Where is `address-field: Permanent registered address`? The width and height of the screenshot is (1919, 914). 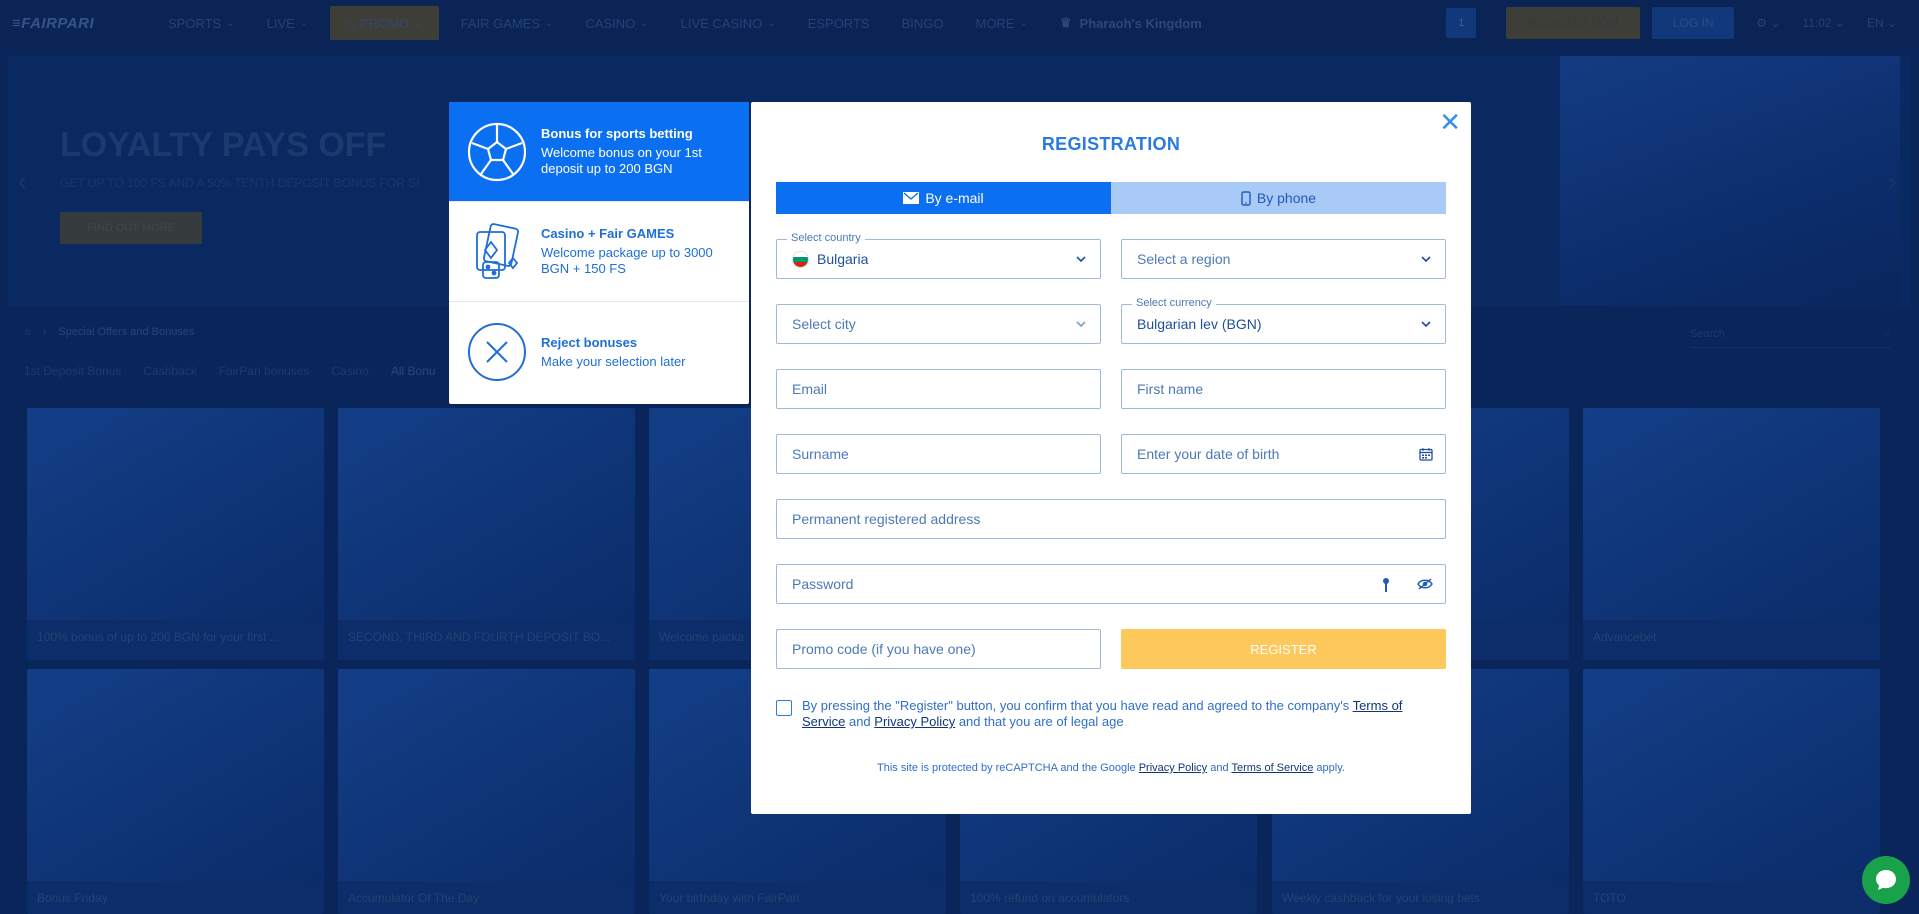 address-field: Permanent registered address is located at coordinates (1111, 519).